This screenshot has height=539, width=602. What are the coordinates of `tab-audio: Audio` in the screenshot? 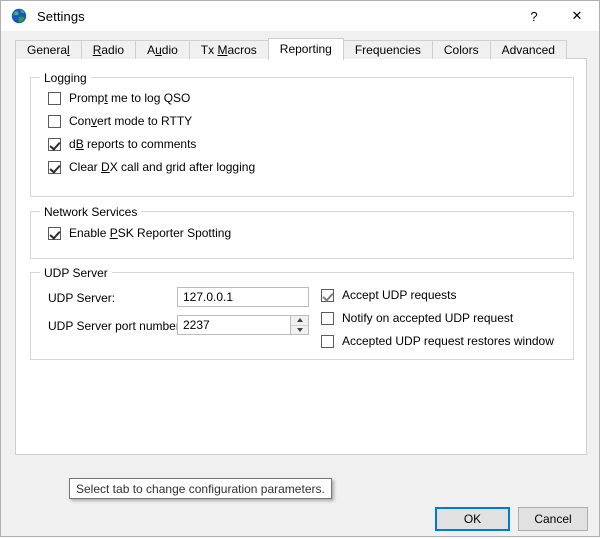 It's located at (162, 49).